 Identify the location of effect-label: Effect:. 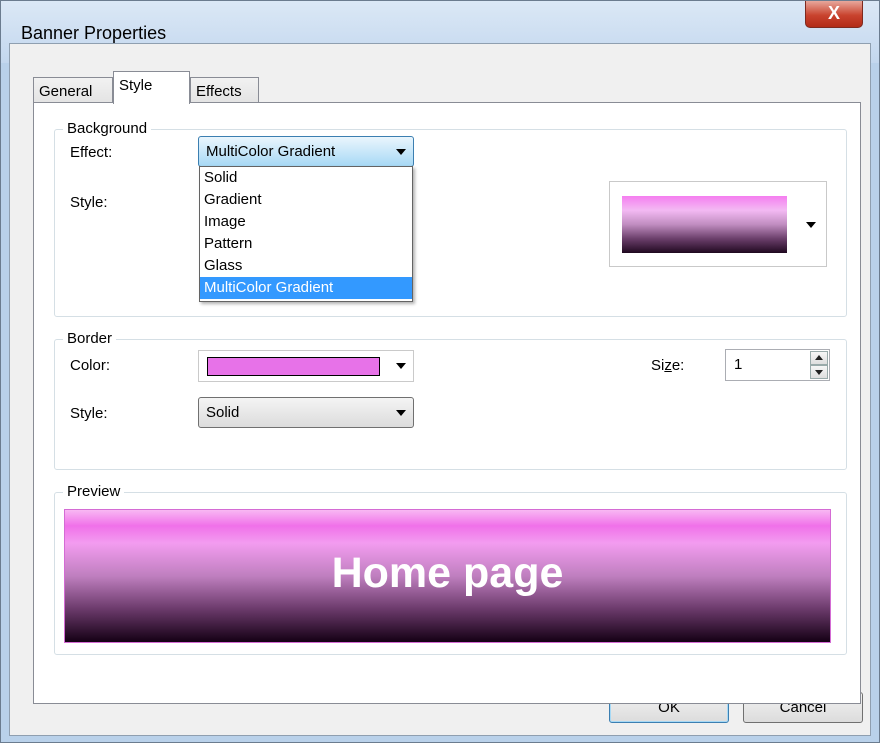
(91, 152).